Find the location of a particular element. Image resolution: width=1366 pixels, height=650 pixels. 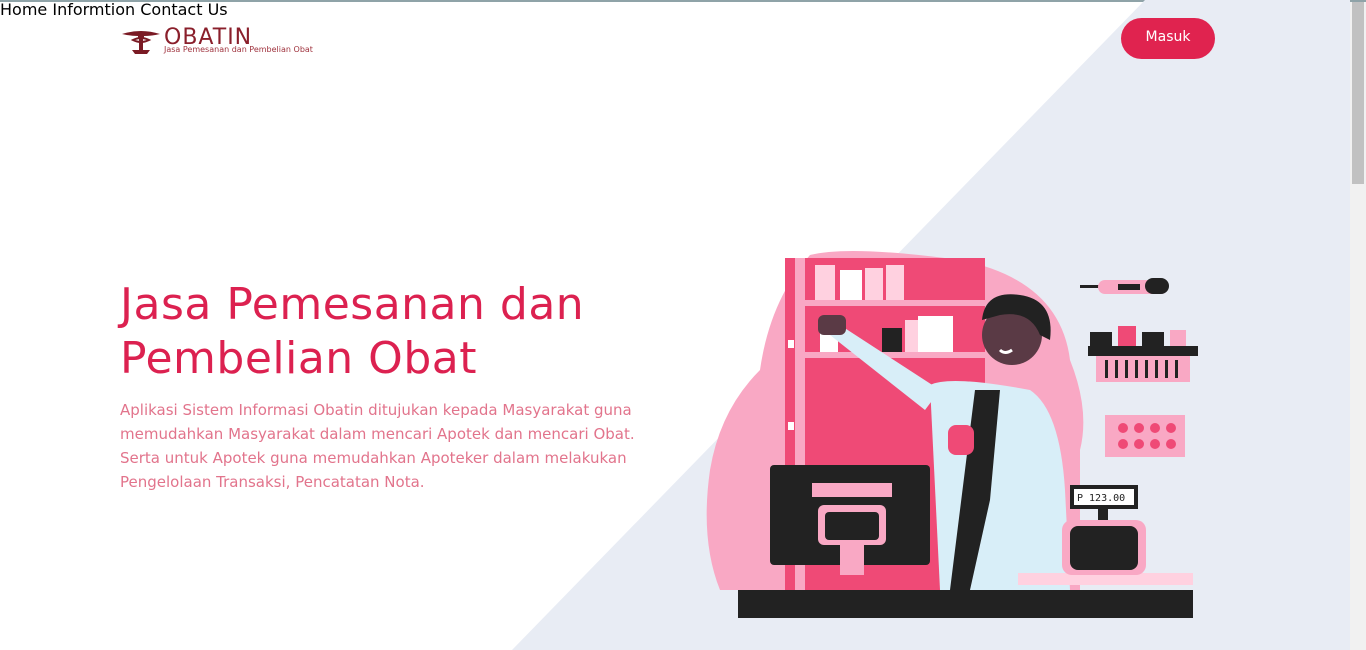

register-display: P 123.00 is located at coordinates (1101, 498).